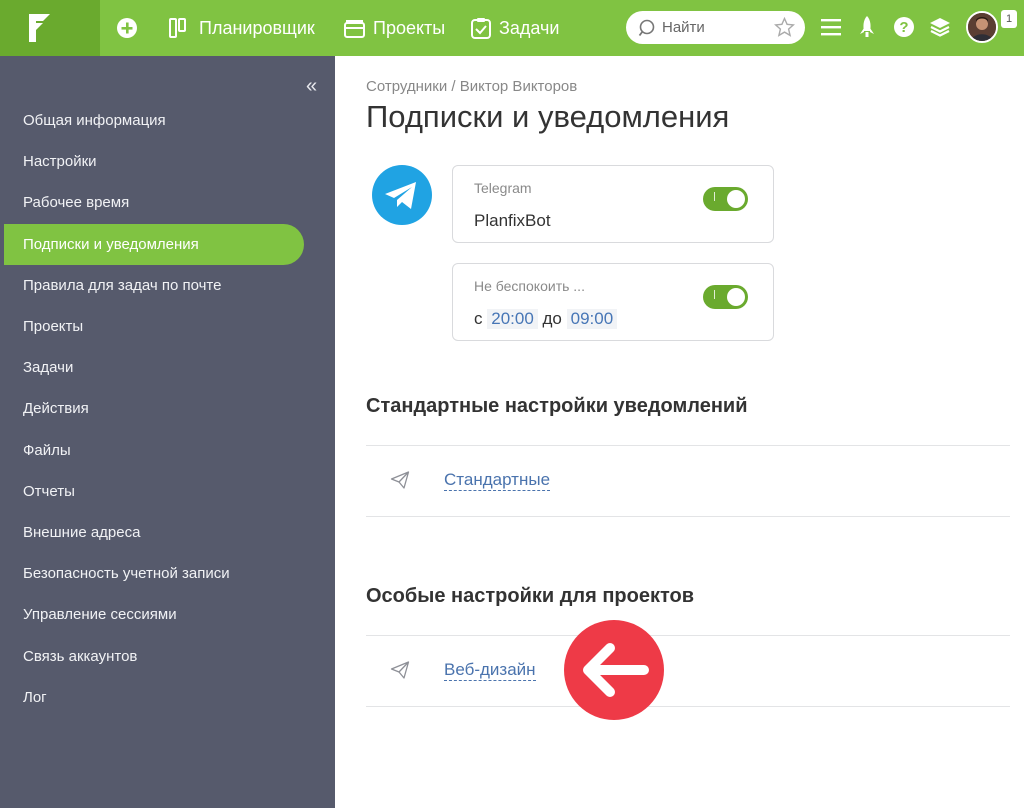 The height and width of the screenshot is (808, 1024). What do you see at coordinates (154, 285) in the screenshot?
I see `sidebar-item-mail-rules: Правила для задач по почте` at bounding box center [154, 285].